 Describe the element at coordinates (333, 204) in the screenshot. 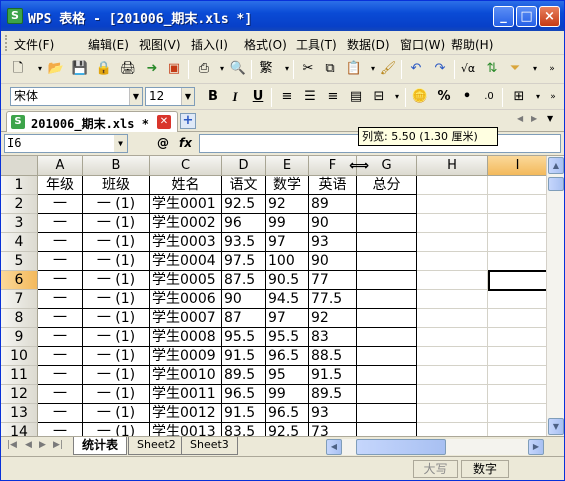

I see `table-cell: 89` at that location.